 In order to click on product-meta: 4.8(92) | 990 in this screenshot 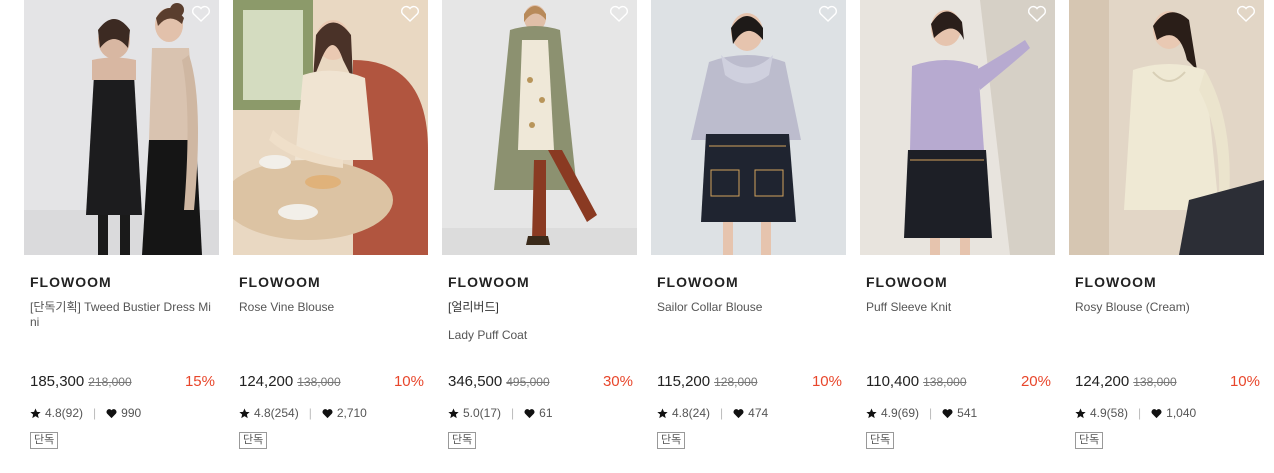, I will do `click(85, 413)`.